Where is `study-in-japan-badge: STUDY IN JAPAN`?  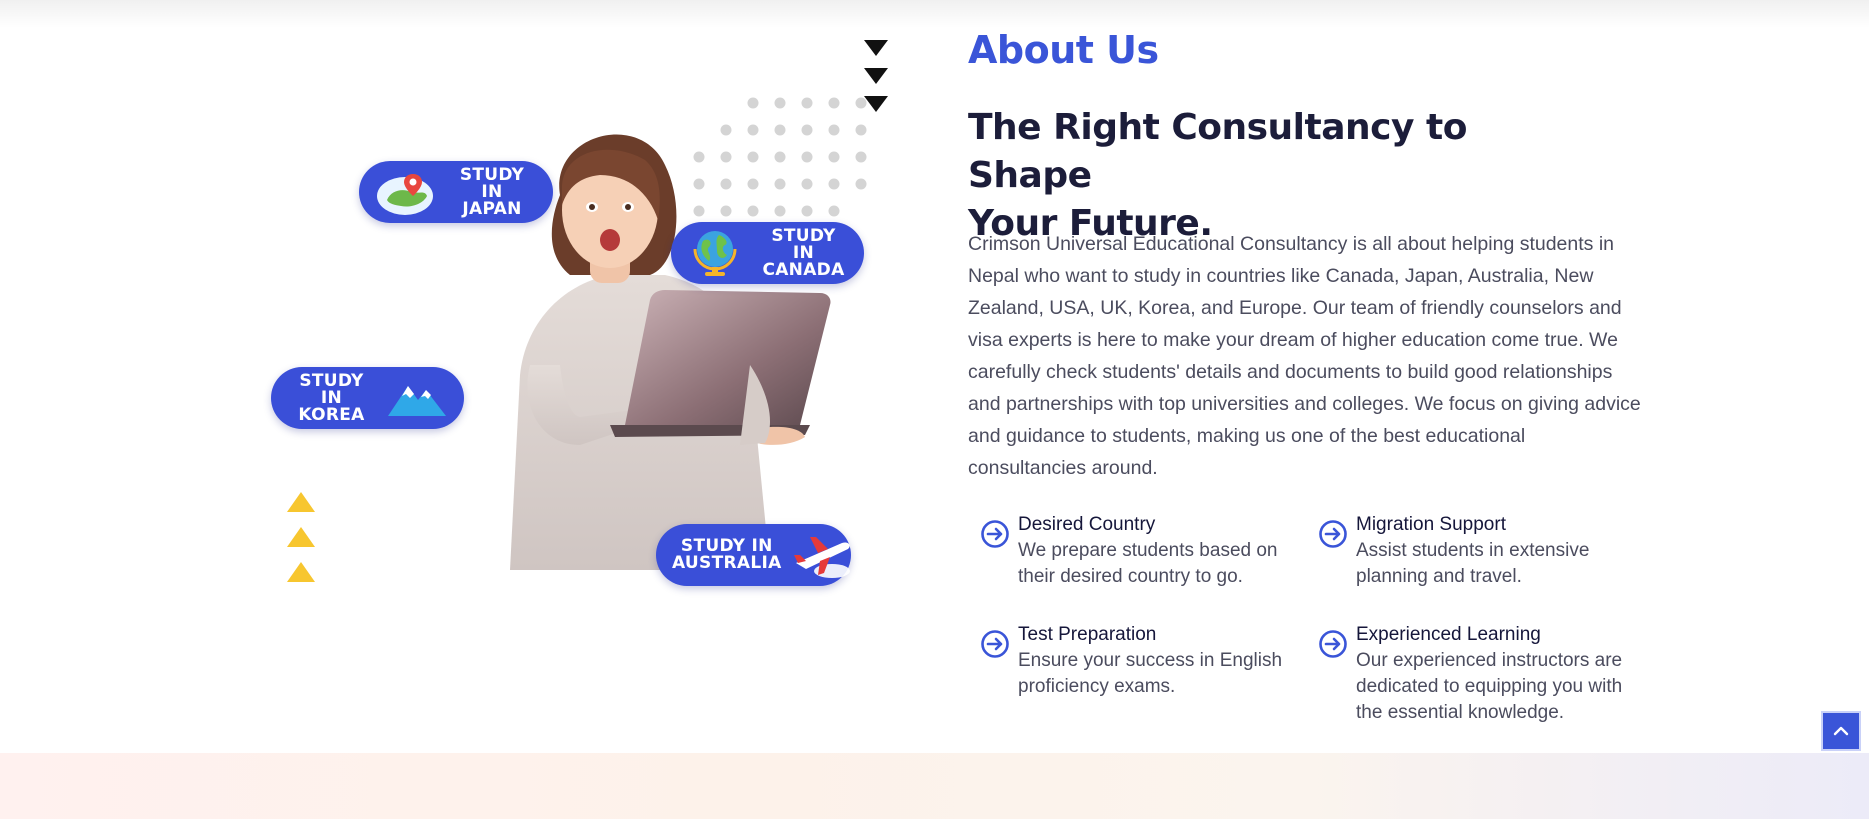 study-in-japan-badge: STUDY IN JAPAN is located at coordinates (456, 192).